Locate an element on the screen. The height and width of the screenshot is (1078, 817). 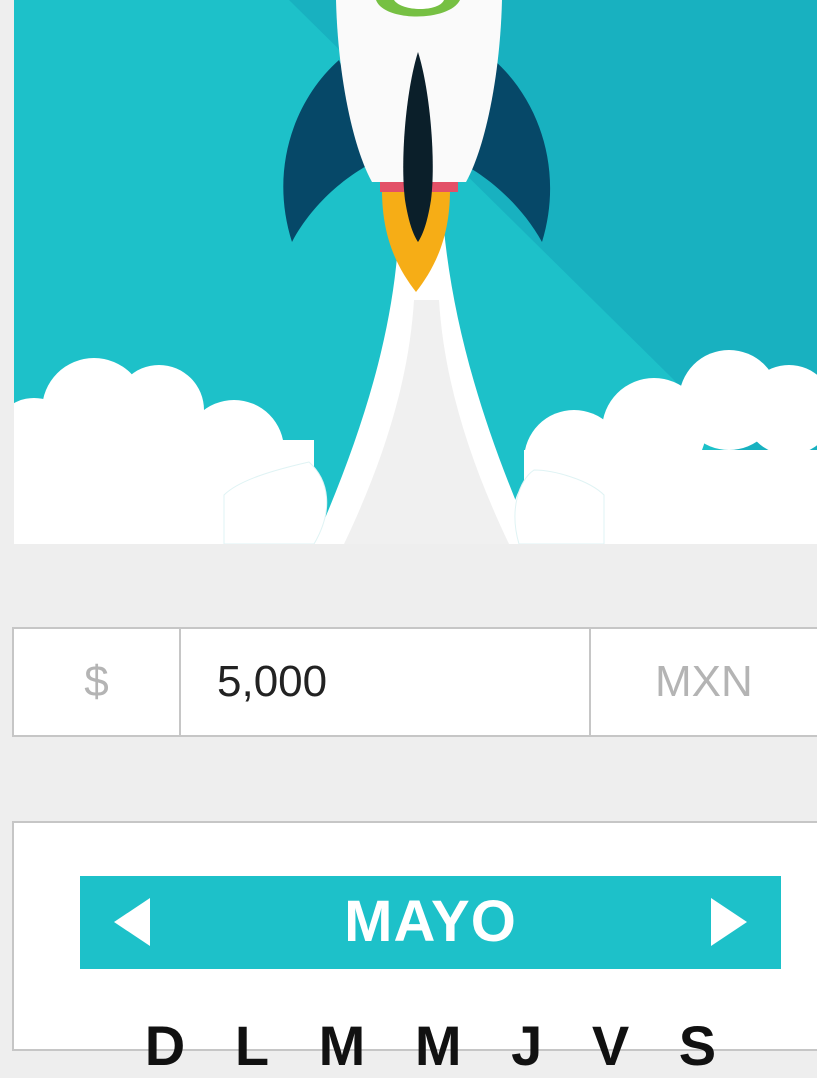
amount-input-group: $ MXN is located at coordinates (414, 682).